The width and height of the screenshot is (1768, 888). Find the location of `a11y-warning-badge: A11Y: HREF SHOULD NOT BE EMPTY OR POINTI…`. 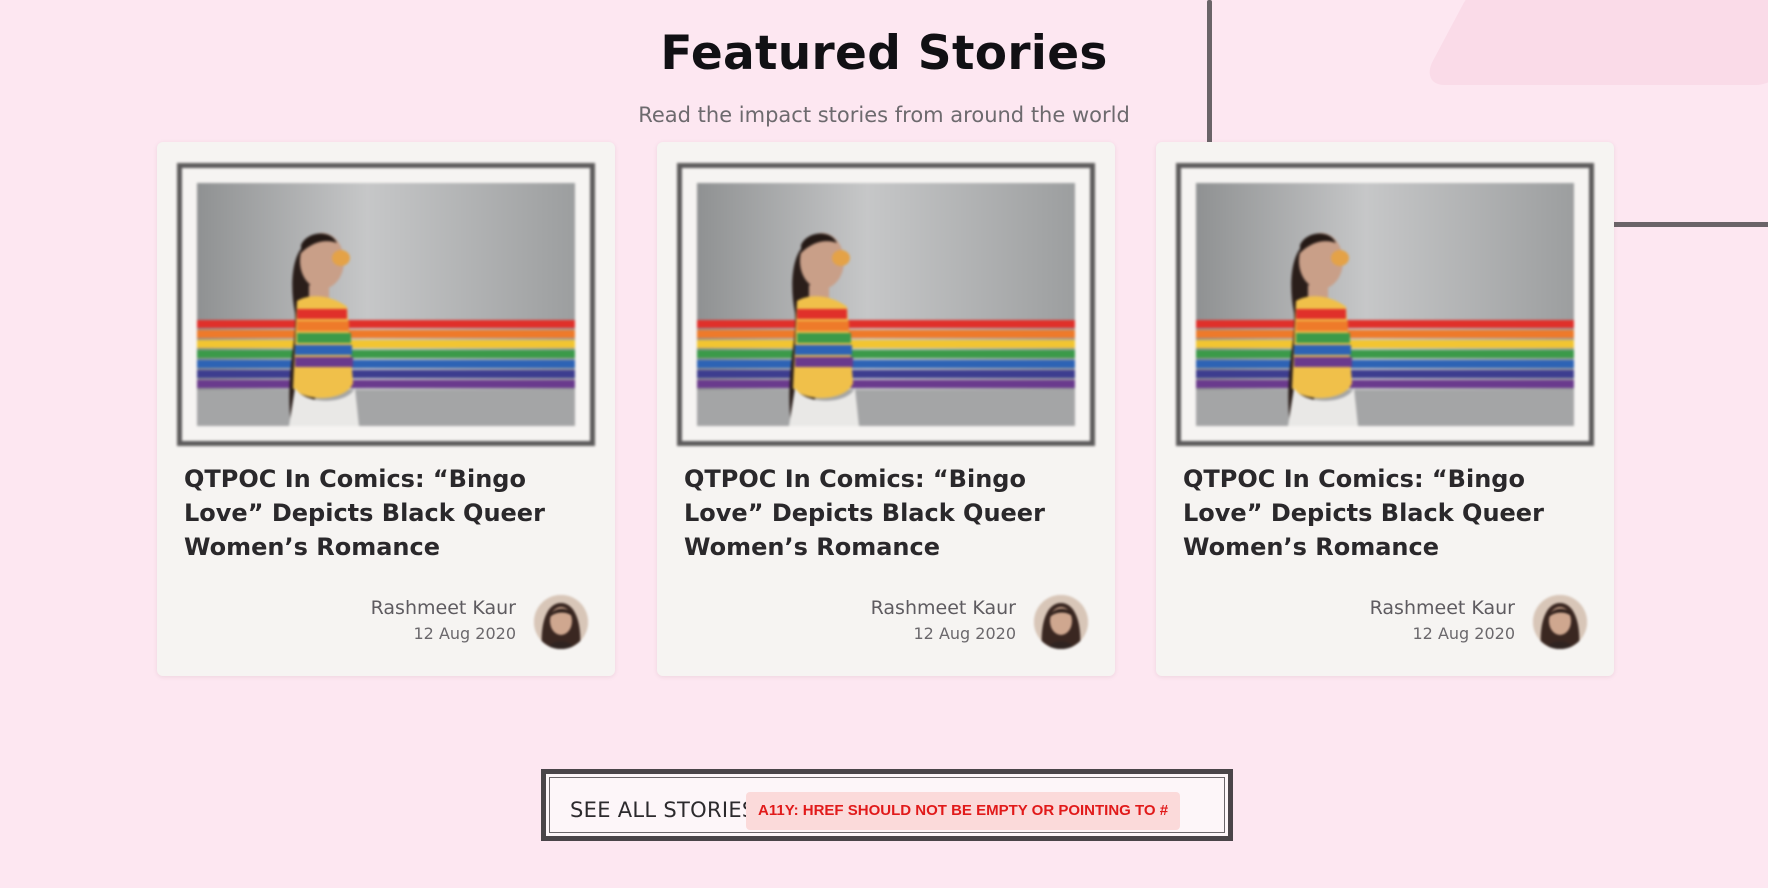

a11y-warning-badge: A11Y: HREF SHOULD NOT BE EMPTY OR POINTI… is located at coordinates (963, 811).